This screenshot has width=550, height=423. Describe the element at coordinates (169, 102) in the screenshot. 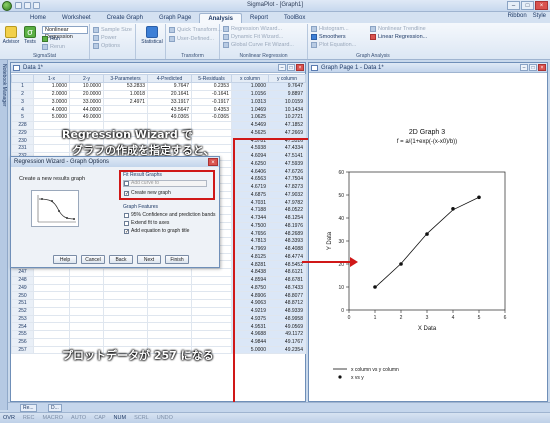

I see `table-cell: 33.1917` at that location.